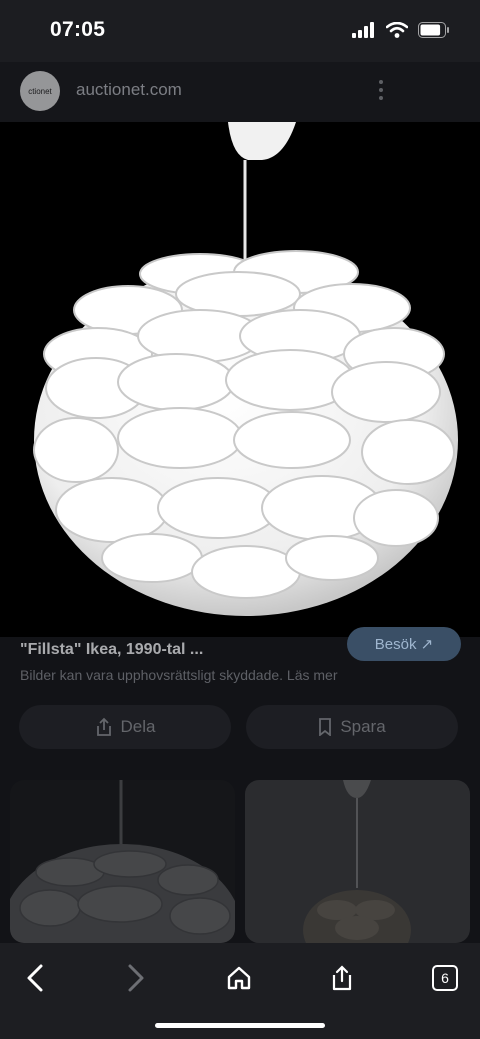 This screenshot has width=480, height=1039. What do you see at coordinates (78, 29) in the screenshot?
I see `status-time: 07:05` at bounding box center [78, 29].